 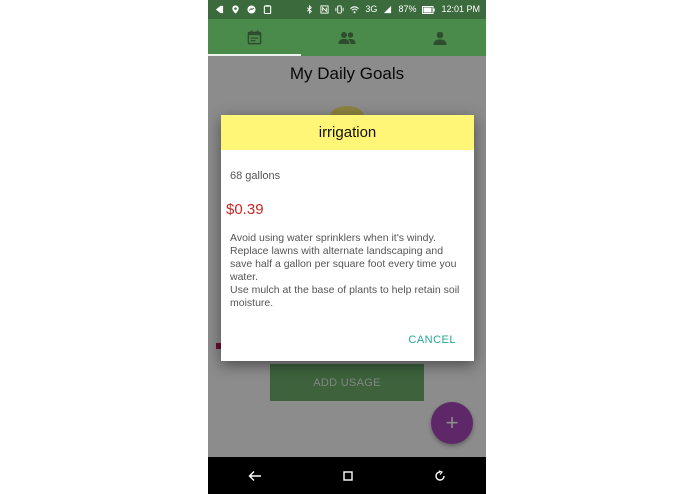 I want to click on usage-cost: $0.39, so click(x=245, y=209).